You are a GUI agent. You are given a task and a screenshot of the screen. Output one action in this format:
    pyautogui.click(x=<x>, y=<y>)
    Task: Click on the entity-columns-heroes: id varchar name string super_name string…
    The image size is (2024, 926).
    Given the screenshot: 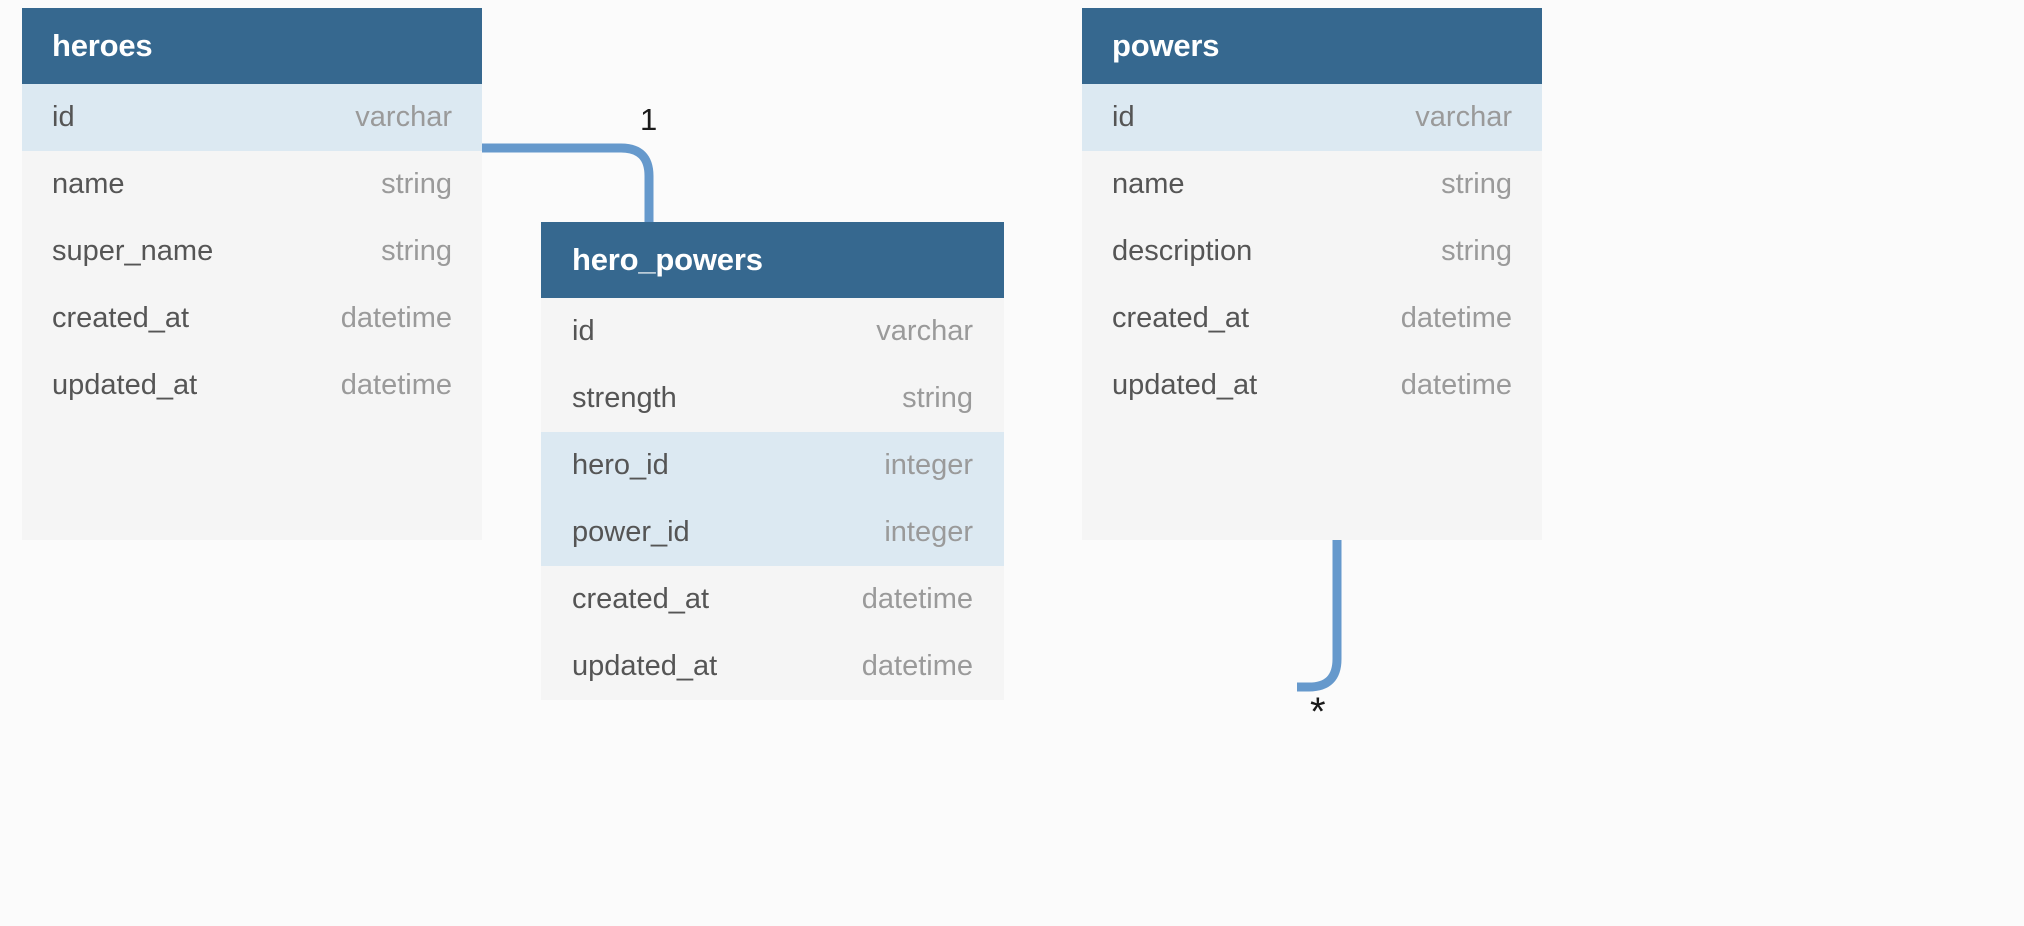 What is the action you would take?
    pyautogui.click(x=252, y=251)
    